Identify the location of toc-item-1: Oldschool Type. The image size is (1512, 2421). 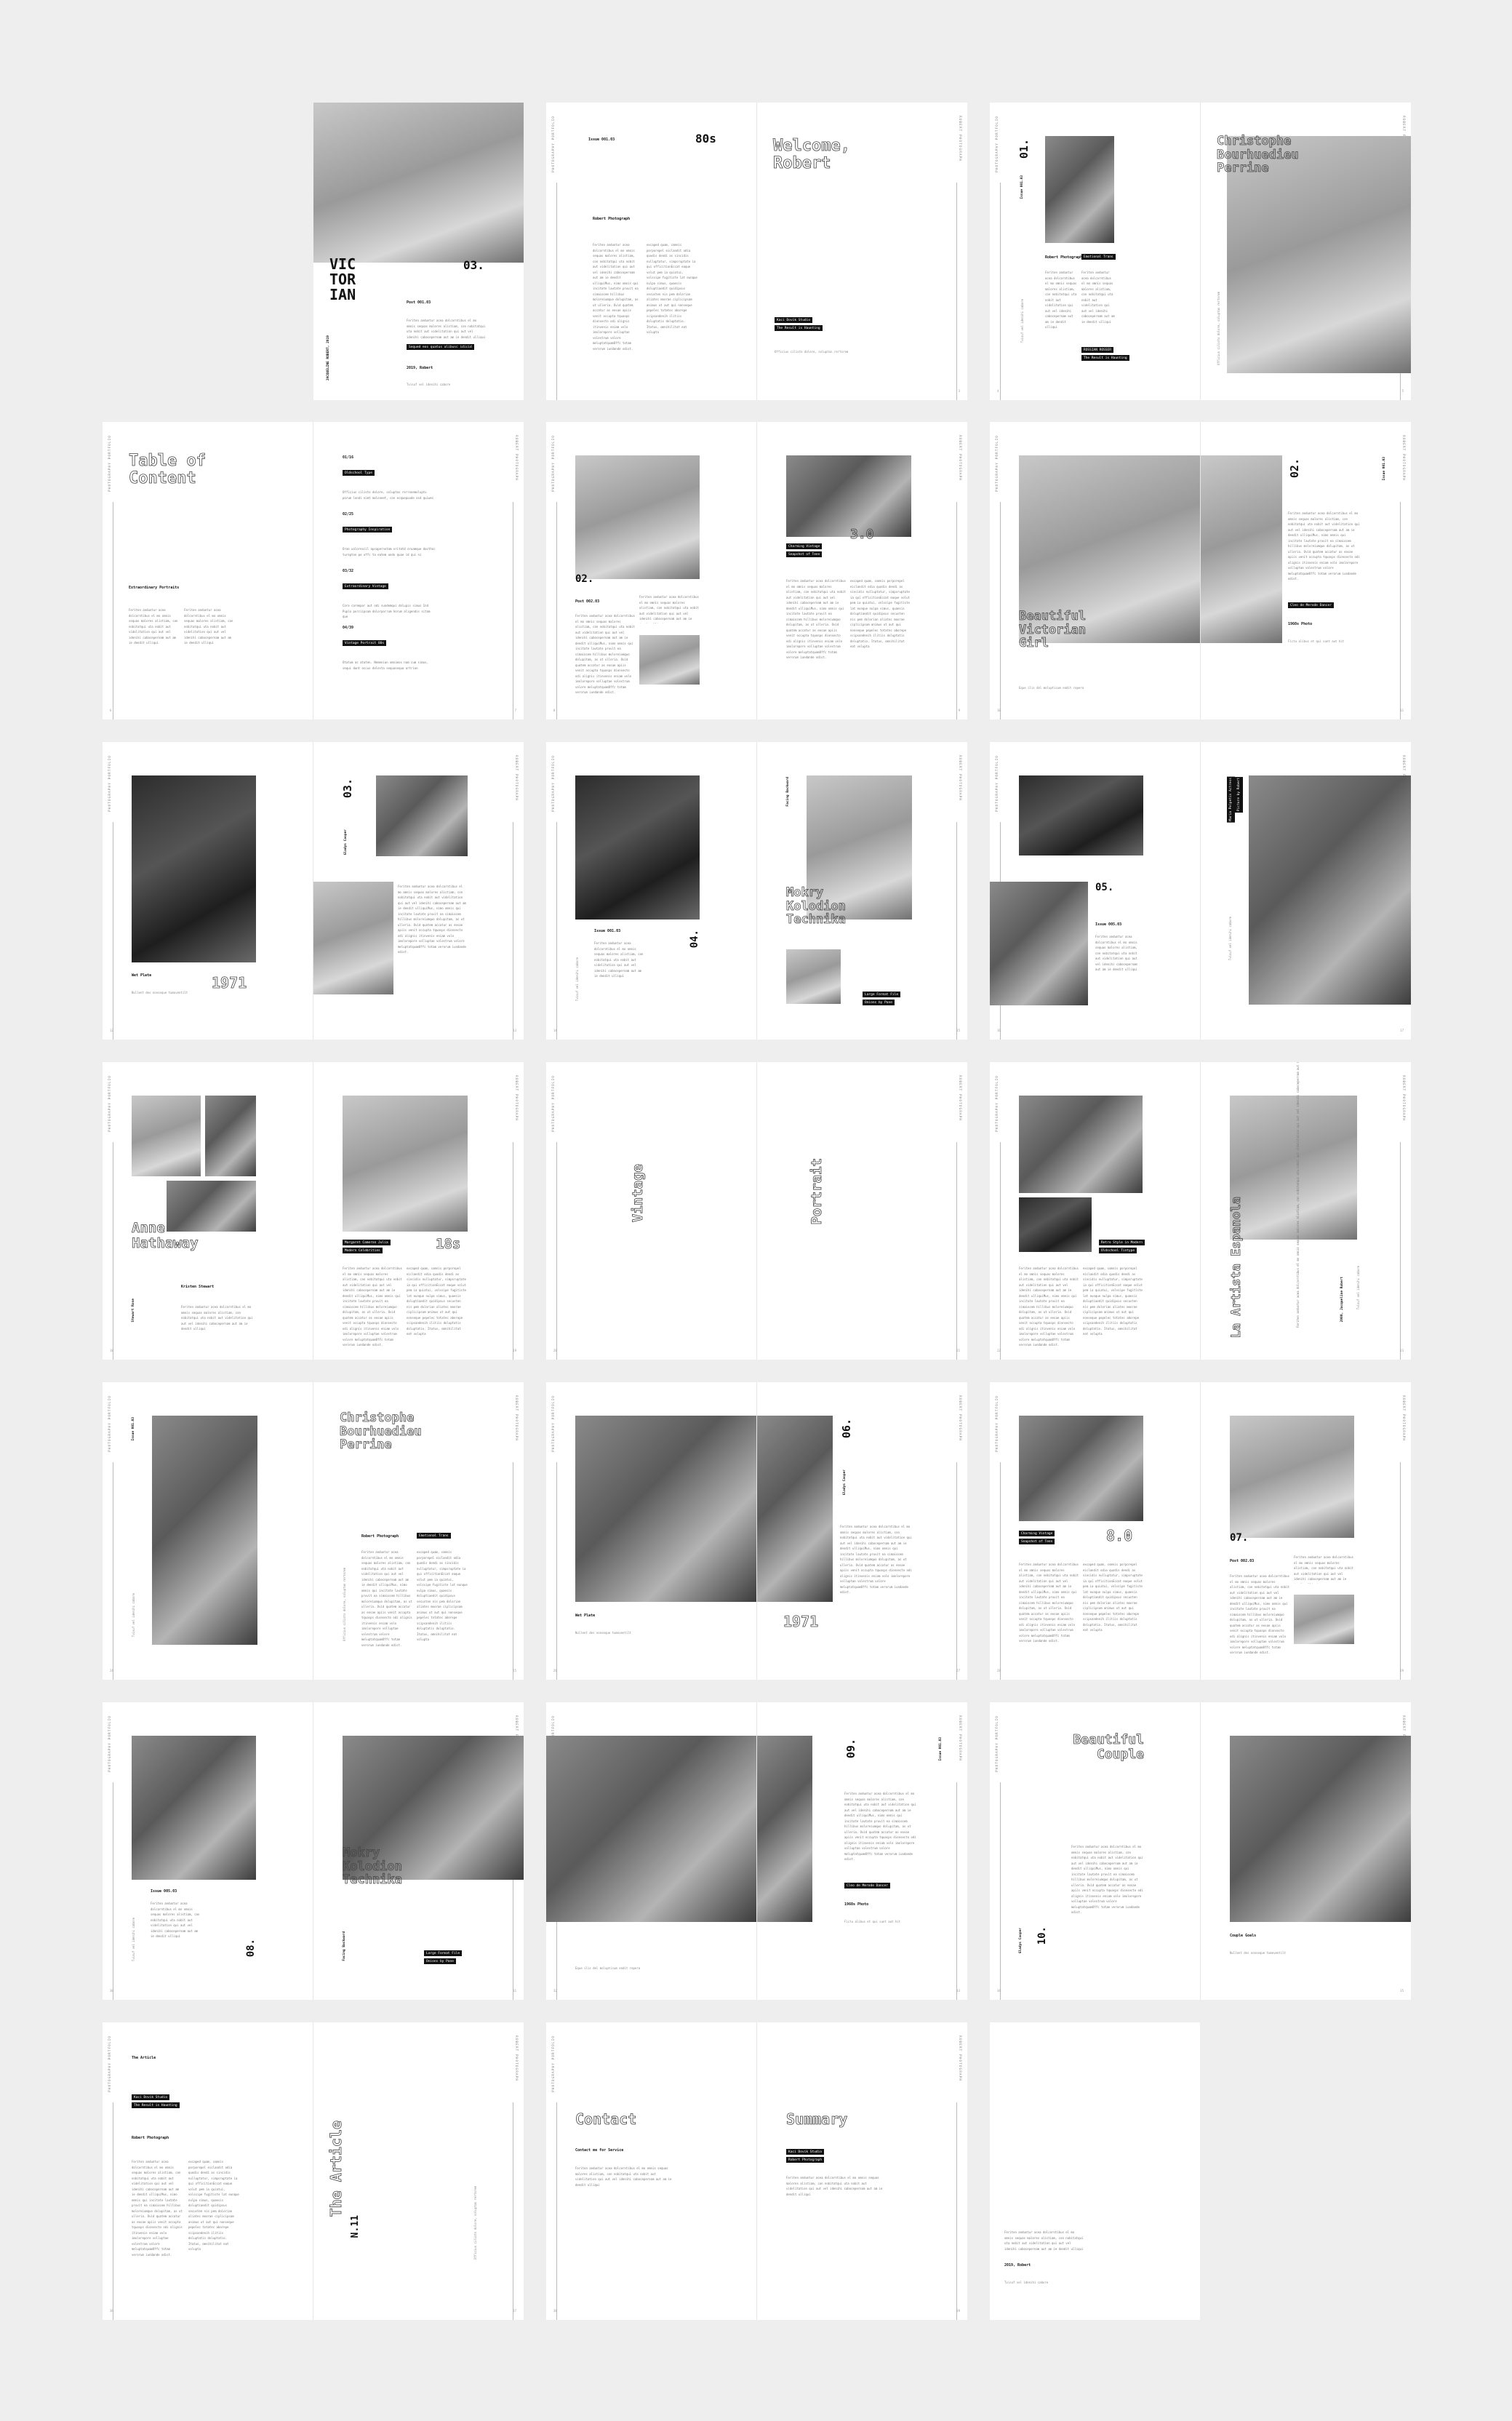
(359, 473).